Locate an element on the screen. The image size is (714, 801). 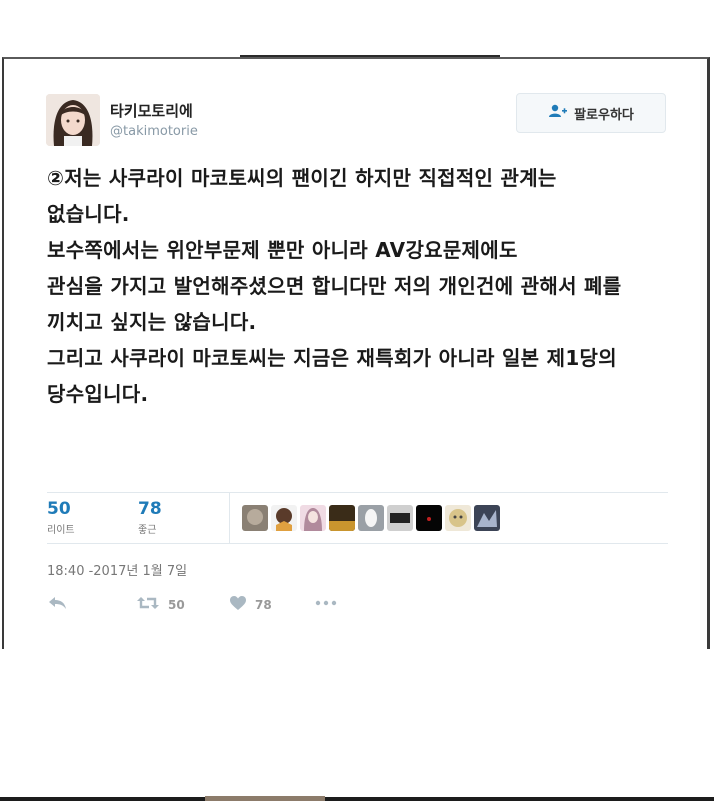
retweet-icon is located at coordinates (148, 604).